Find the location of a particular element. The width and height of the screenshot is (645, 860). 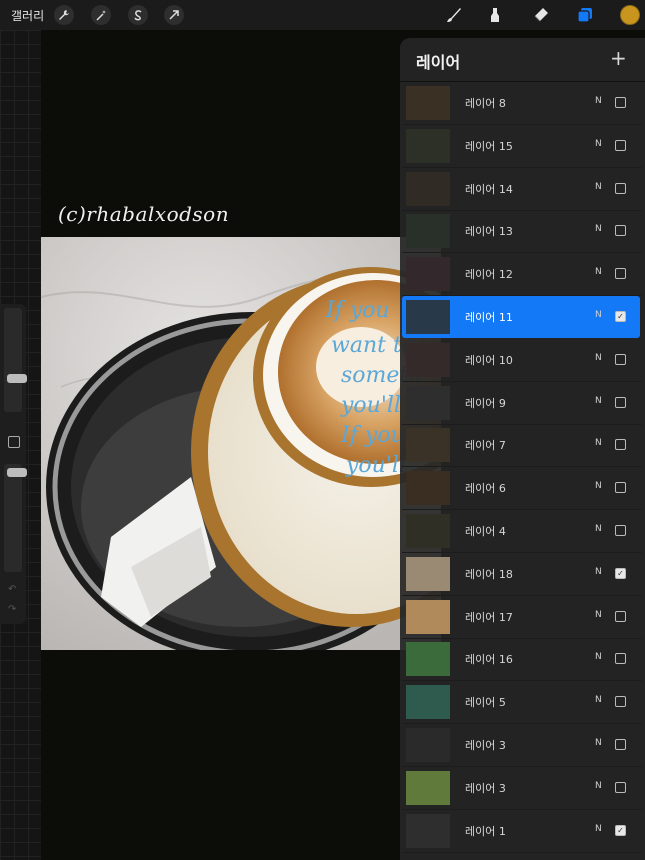

brush-size-slider is located at coordinates (15, 360).